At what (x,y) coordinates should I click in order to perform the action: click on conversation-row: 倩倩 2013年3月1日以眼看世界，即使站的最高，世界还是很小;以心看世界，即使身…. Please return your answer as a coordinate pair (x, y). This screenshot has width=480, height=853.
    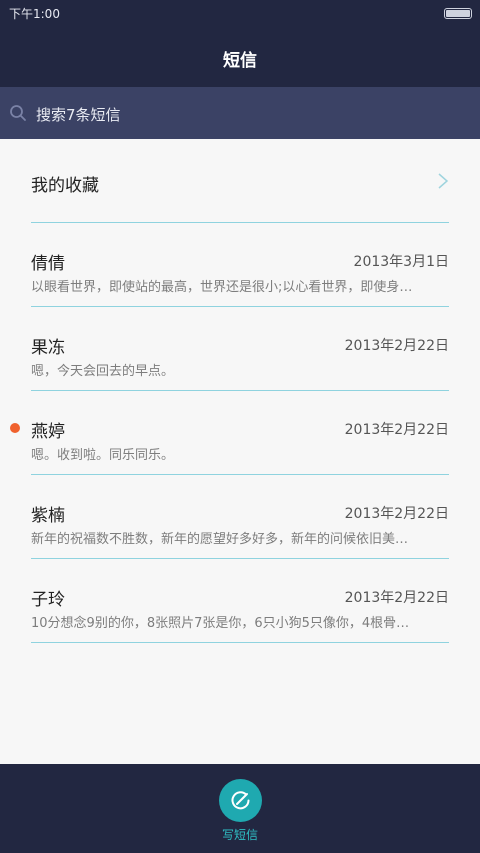
    Looking at the image, I should click on (240, 265).